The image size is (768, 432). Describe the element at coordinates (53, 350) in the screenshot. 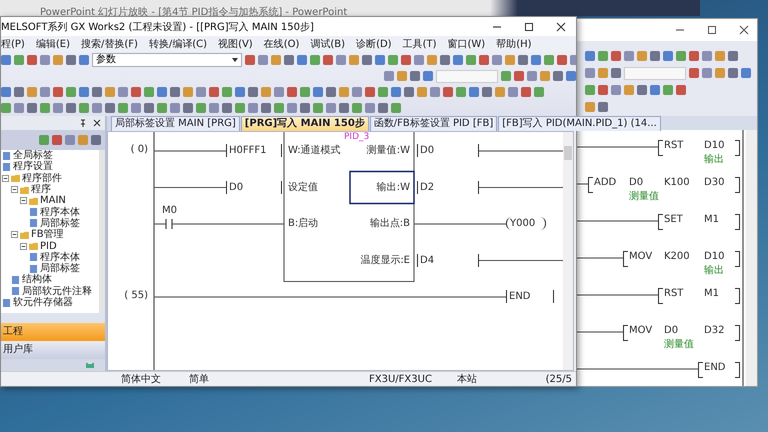

I see `navigator-section-button: 用户库` at that location.